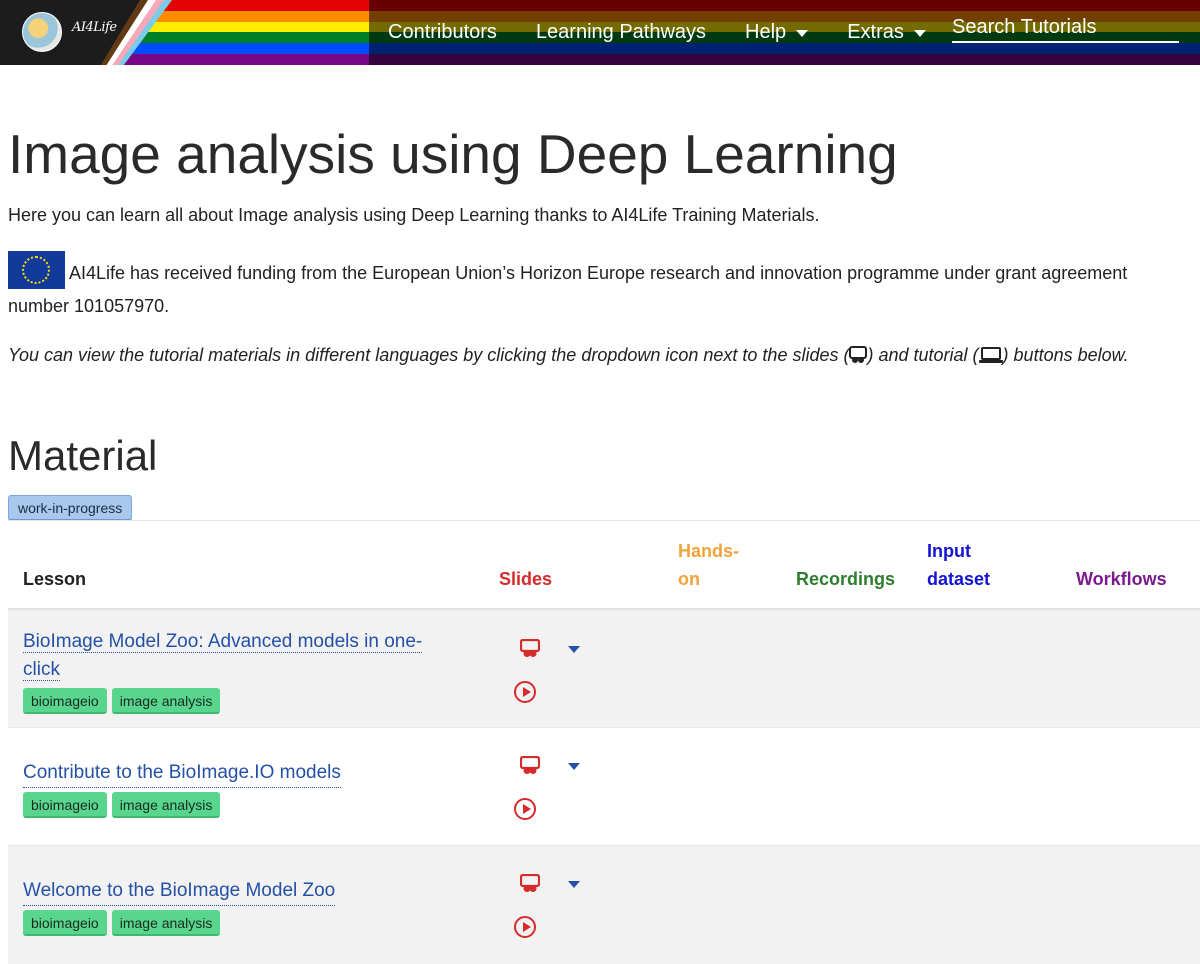 This screenshot has width=1200, height=964. I want to click on header-lesson: Lesson, so click(54, 579).